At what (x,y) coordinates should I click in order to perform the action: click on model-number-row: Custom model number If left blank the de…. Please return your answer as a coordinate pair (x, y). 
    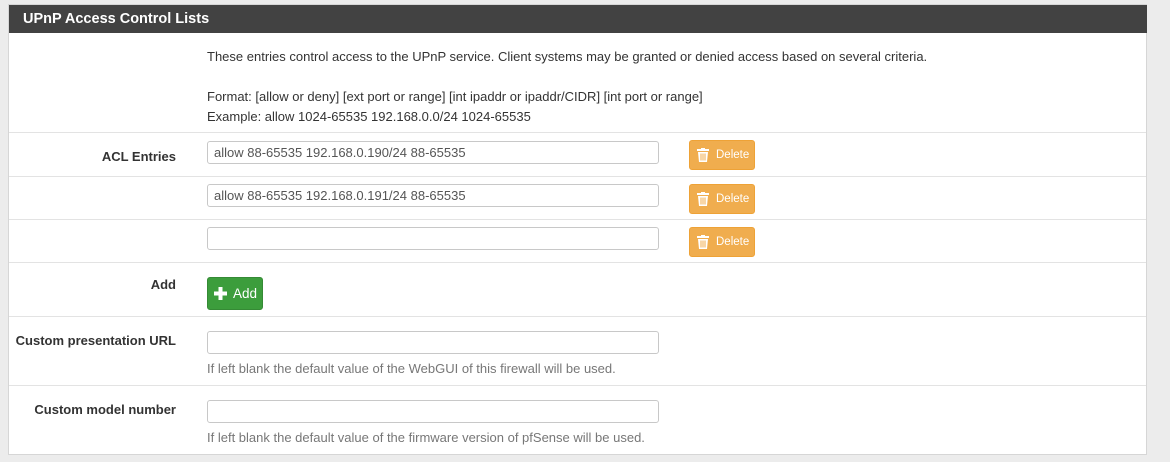
    Looking at the image, I should click on (577, 419).